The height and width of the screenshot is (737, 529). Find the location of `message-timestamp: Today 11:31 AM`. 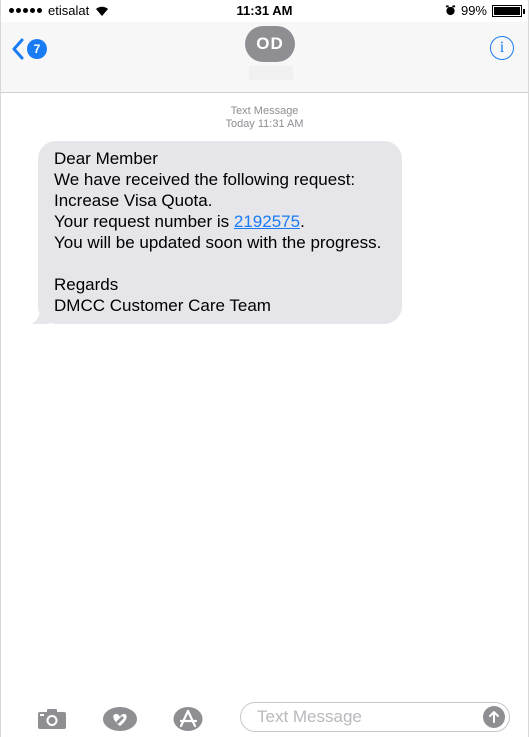

message-timestamp: Today 11:31 AM is located at coordinates (264, 124).